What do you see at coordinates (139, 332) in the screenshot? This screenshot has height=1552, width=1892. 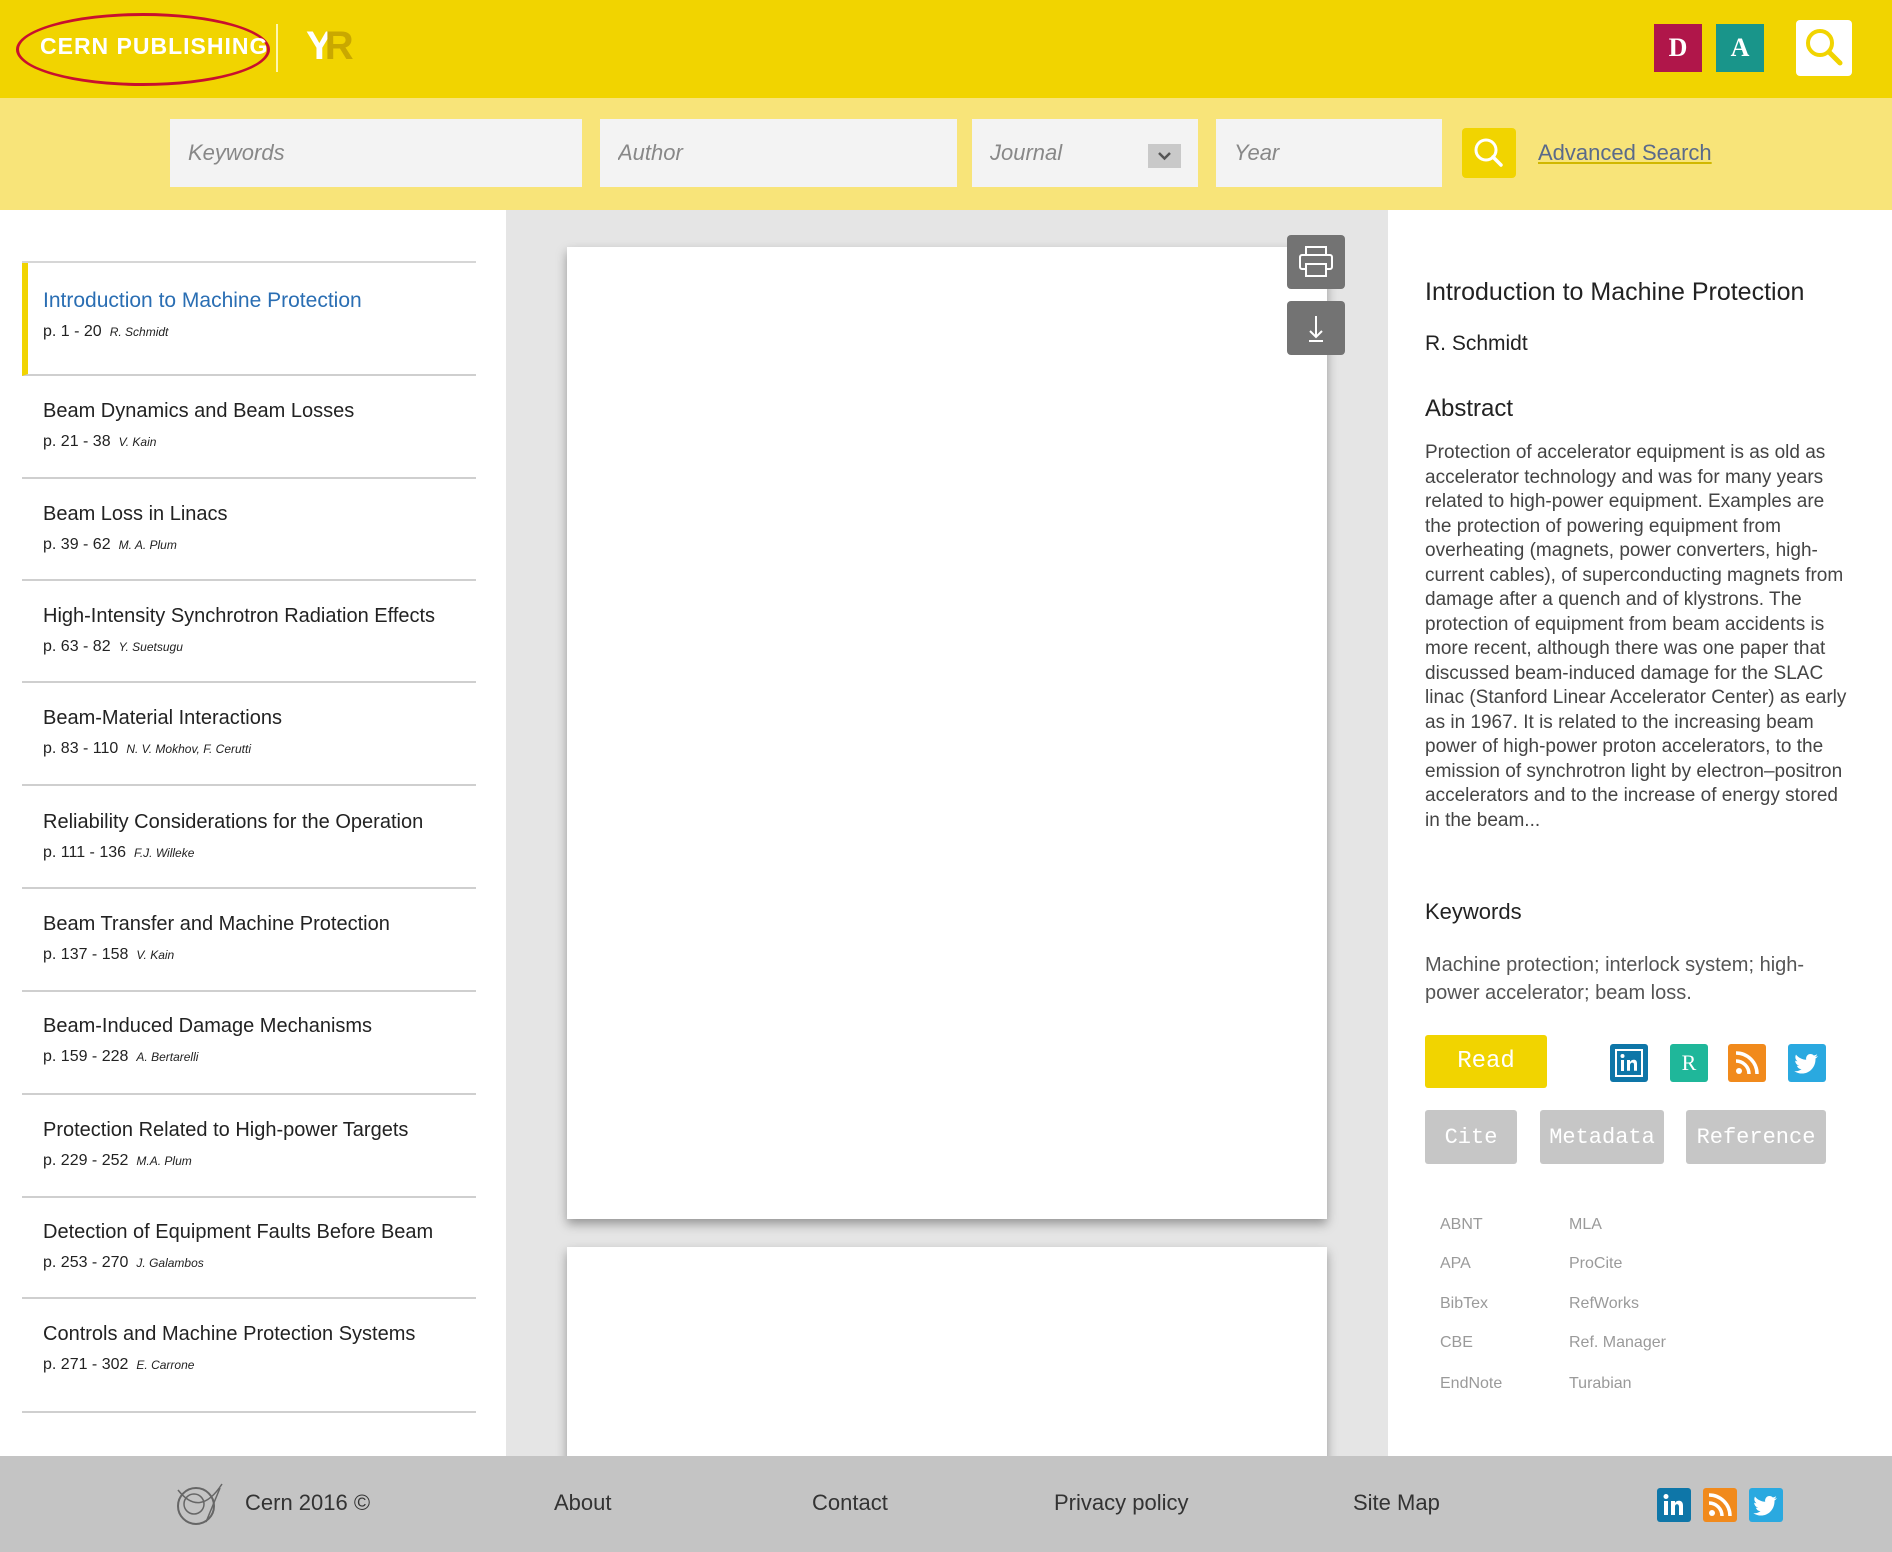 I see `toc-author: R. Schmidt` at bounding box center [139, 332].